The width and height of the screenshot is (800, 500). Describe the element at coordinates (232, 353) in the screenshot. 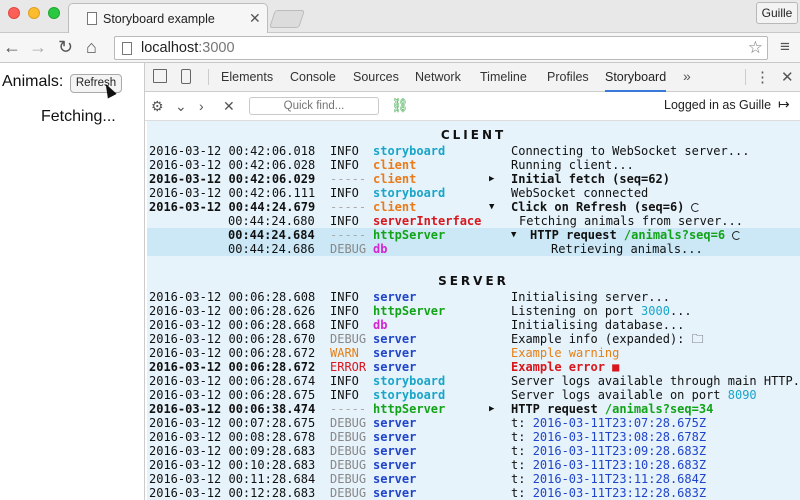

I see `log-timestamp: 2016-03-12 00:06:28.672` at that location.